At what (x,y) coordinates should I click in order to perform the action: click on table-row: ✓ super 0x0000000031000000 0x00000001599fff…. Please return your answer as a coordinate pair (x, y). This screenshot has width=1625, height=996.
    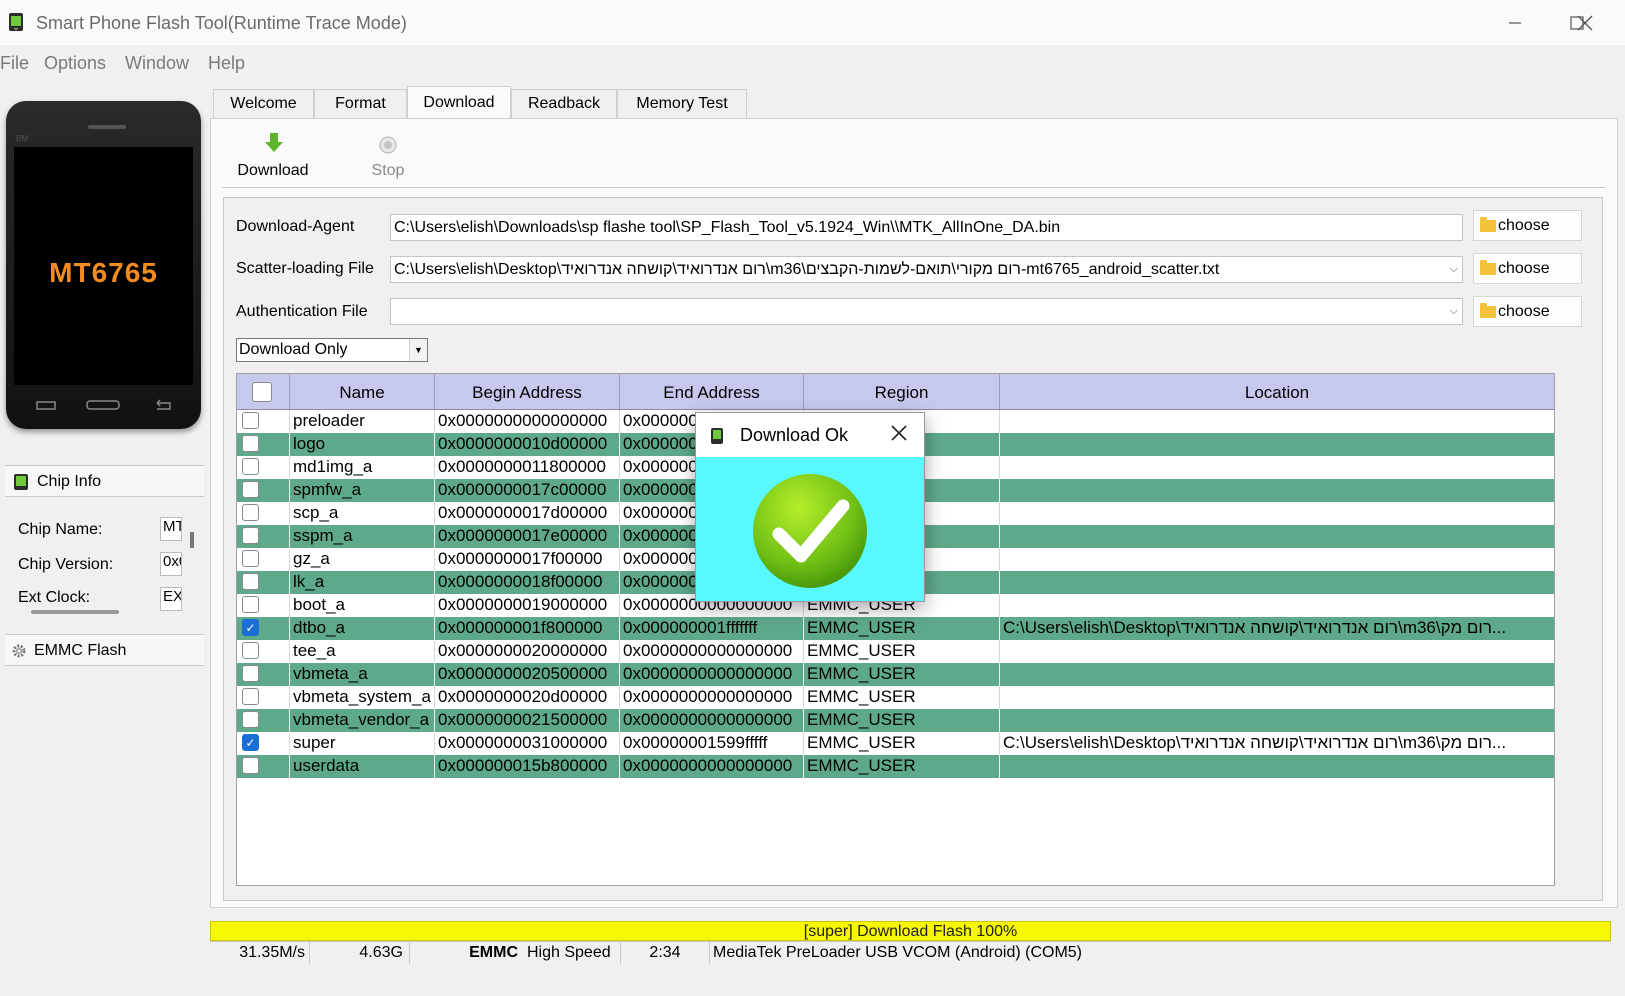
    Looking at the image, I should click on (895, 743).